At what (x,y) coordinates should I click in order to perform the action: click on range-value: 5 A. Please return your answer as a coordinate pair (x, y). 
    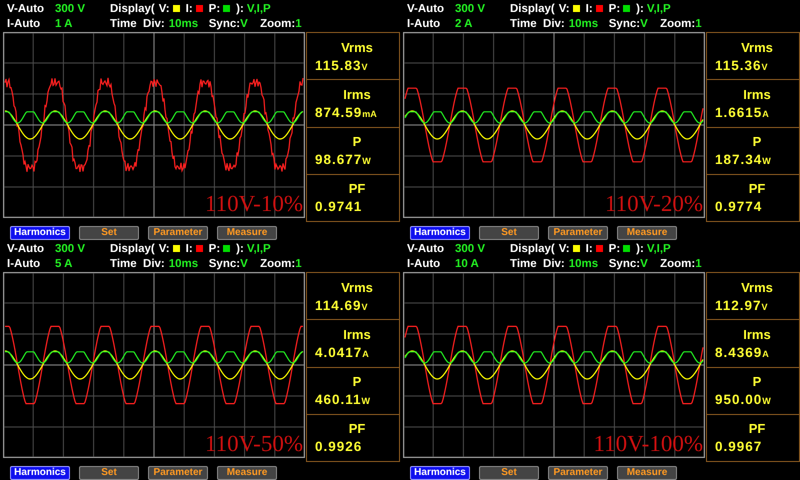
    Looking at the image, I should click on (64, 264).